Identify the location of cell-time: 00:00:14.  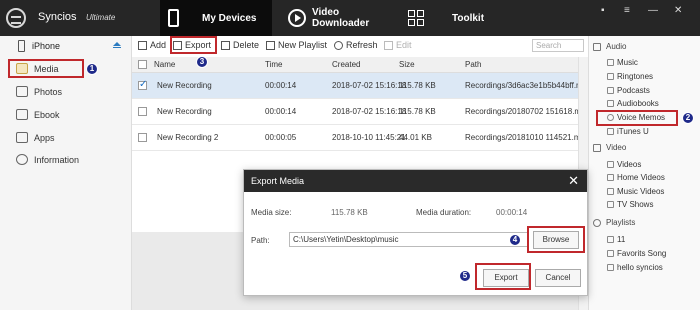
(281, 85).